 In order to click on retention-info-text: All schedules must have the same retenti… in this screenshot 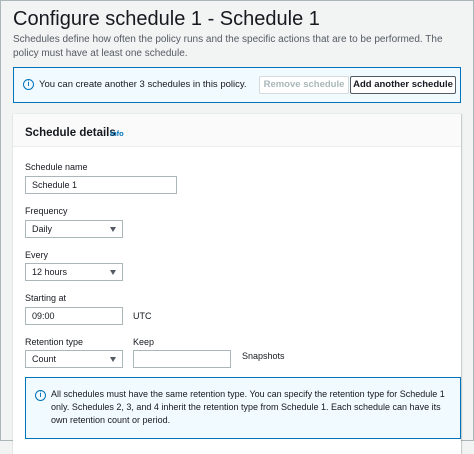, I will do `click(248, 407)`.